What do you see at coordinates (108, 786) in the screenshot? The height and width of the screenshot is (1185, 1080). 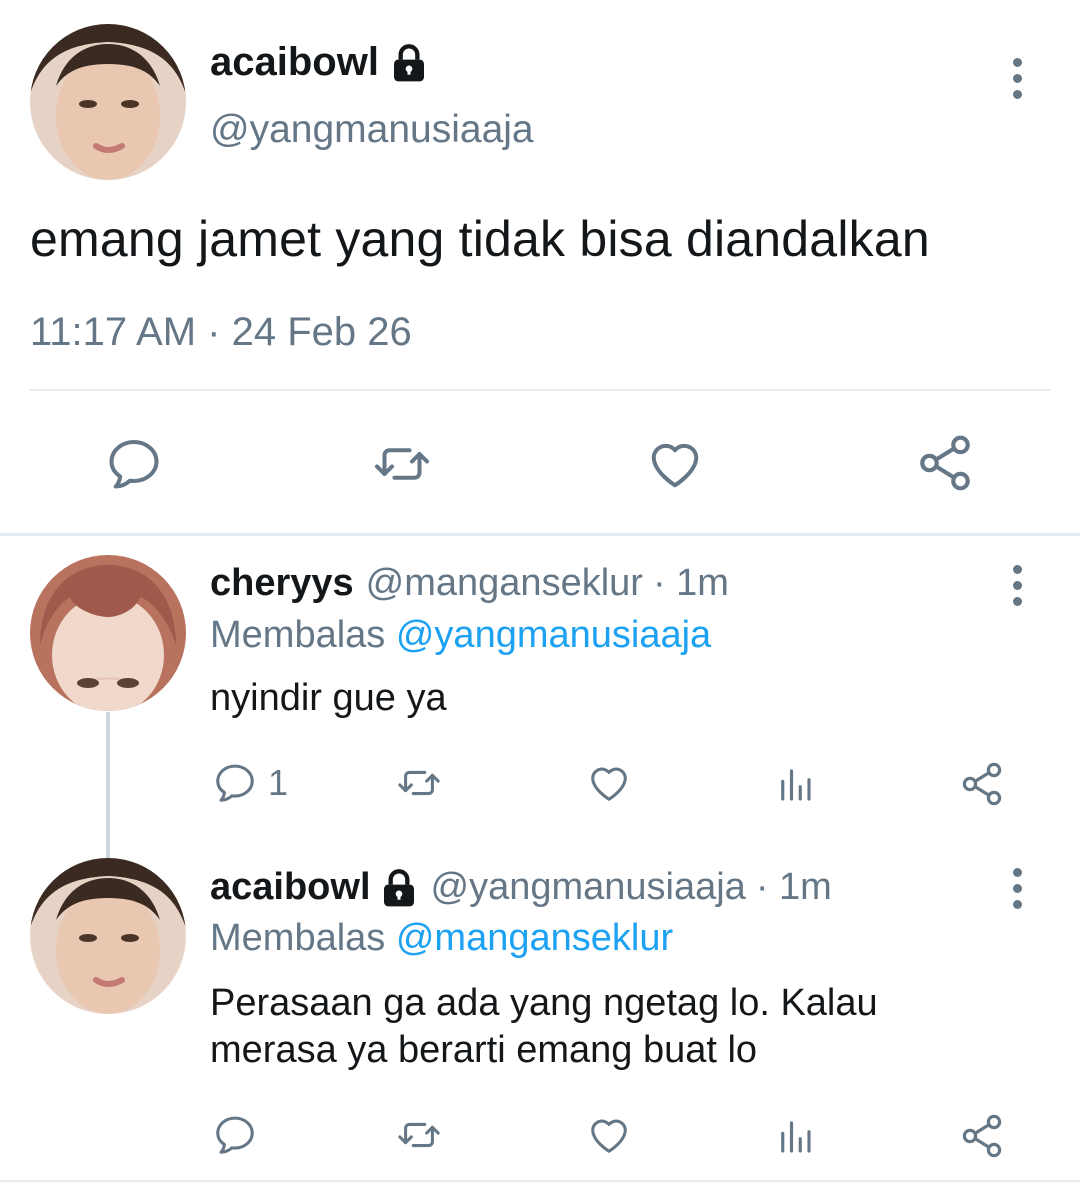 I see `thread-connector` at bounding box center [108, 786].